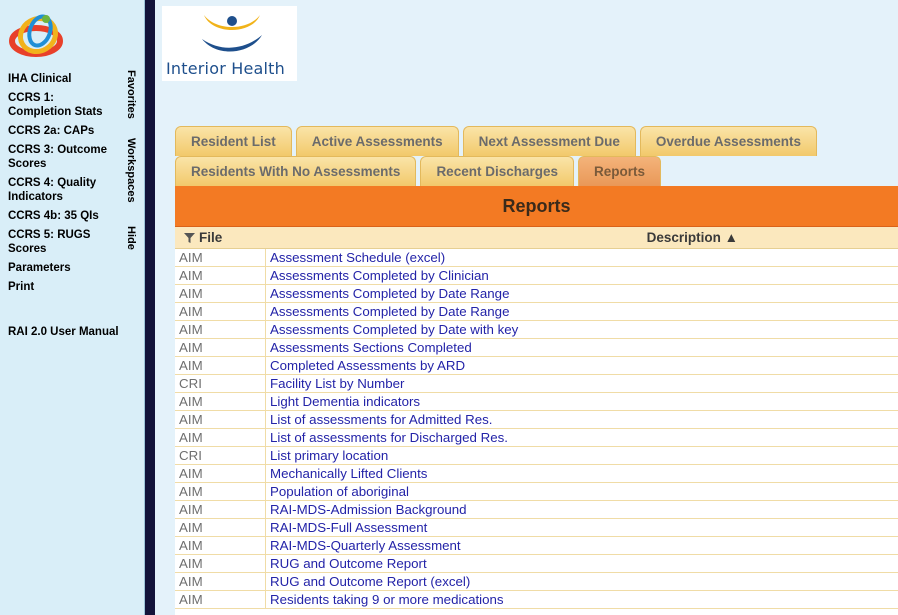  Describe the element at coordinates (346, 563) in the screenshot. I see `report-link: RUG and Outcome Report` at that location.